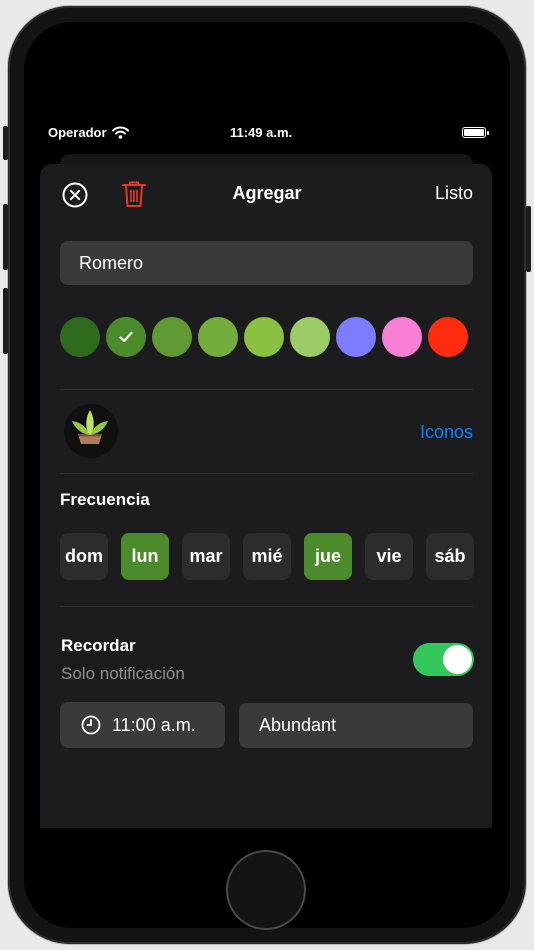 The width and height of the screenshot is (534, 950). I want to click on carrier-label: Operador, so click(77, 132).